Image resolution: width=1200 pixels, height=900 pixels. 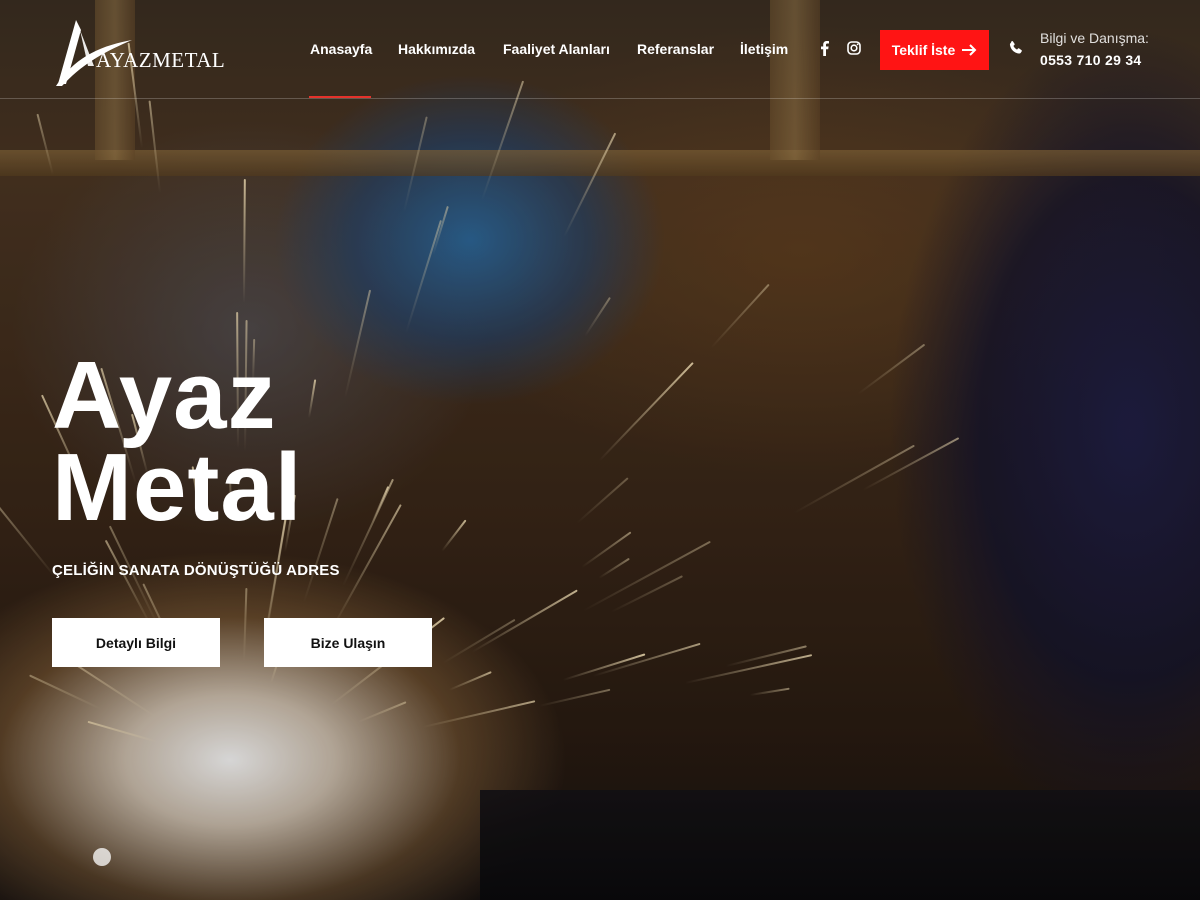 I want to click on hero-title: Ayaz Metal, so click(x=177, y=441).